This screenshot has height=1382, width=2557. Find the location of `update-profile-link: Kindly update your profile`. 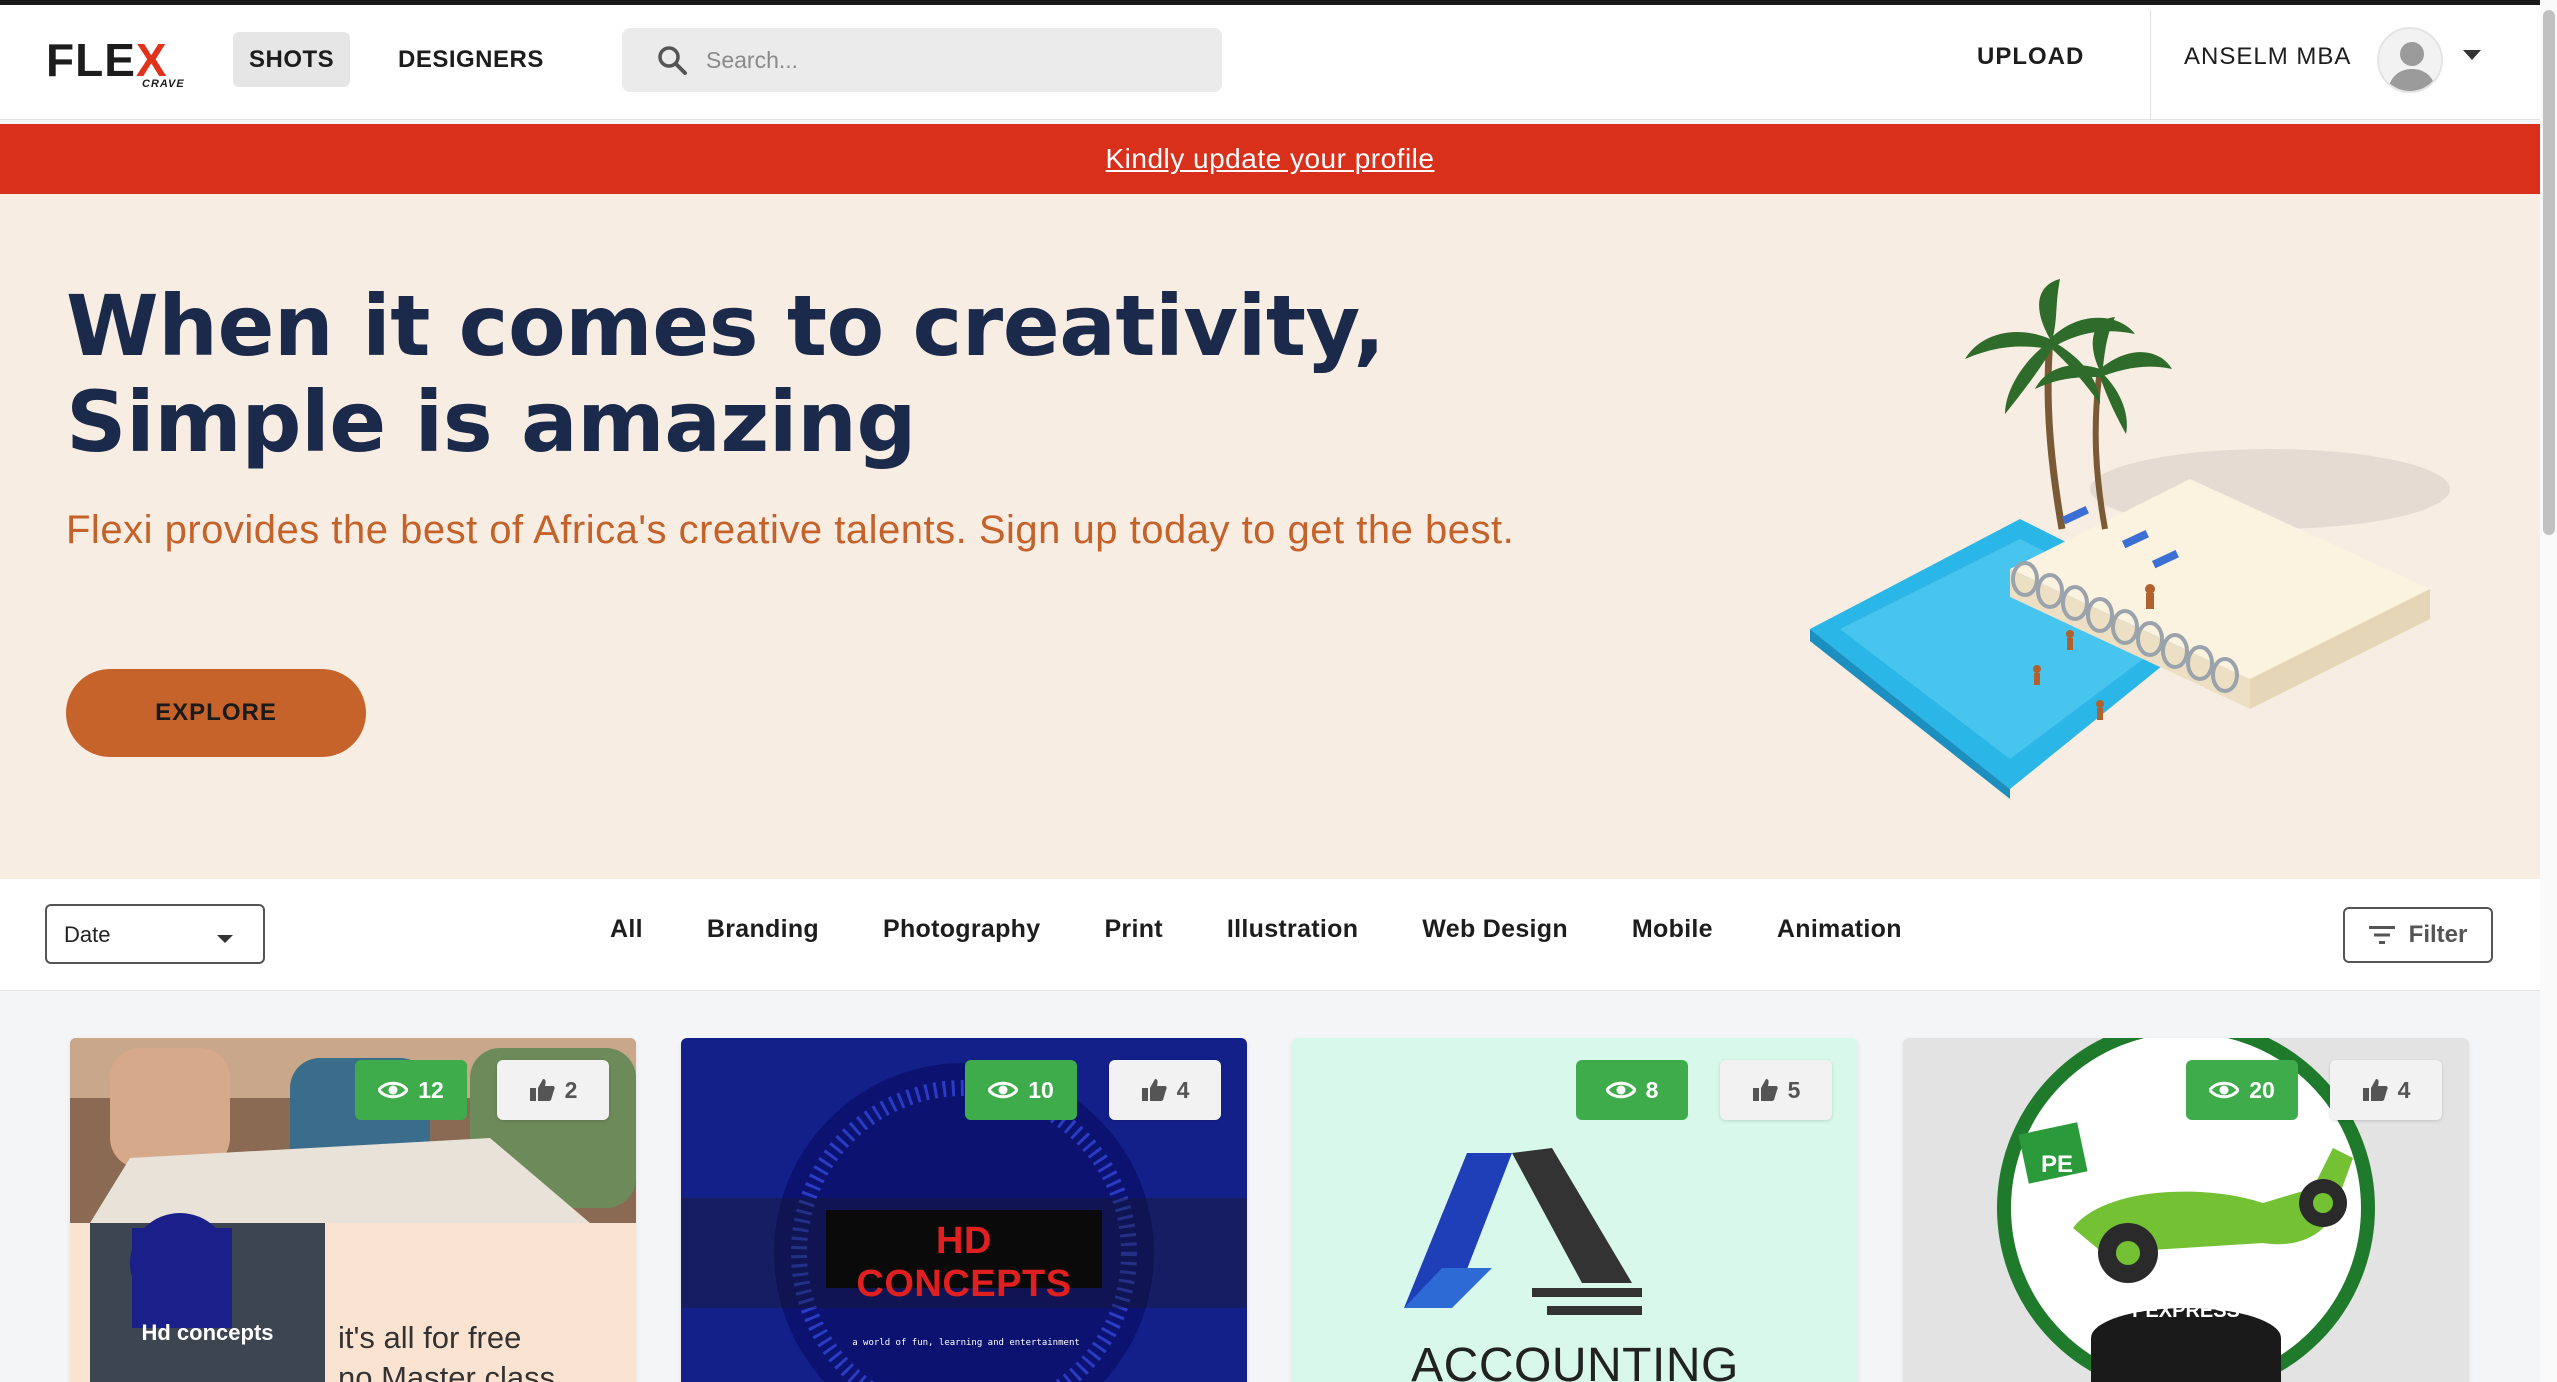

update-profile-link: Kindly update your profile is located at coordinates (1270, 159).